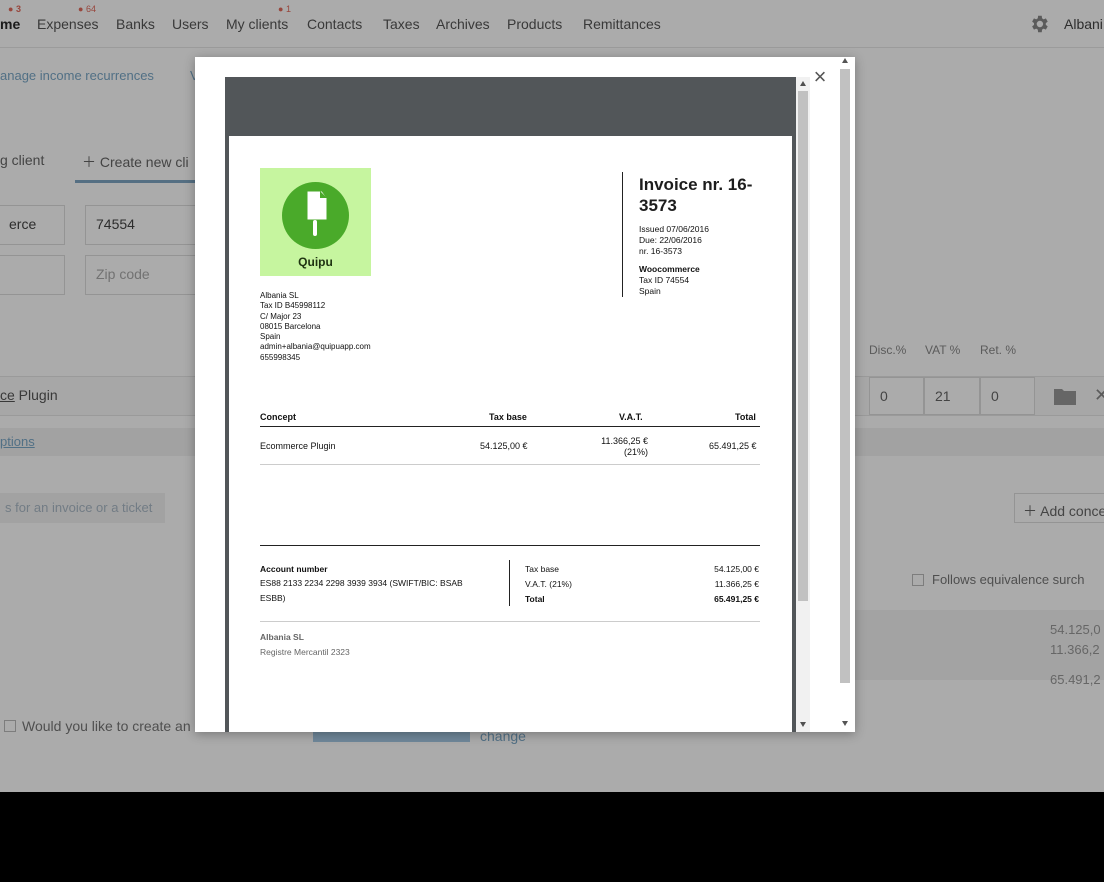  Describe the element at coordinates (664, 280) in the screenshot. I see `client-tax-id: Tax ID 74554` at that location.